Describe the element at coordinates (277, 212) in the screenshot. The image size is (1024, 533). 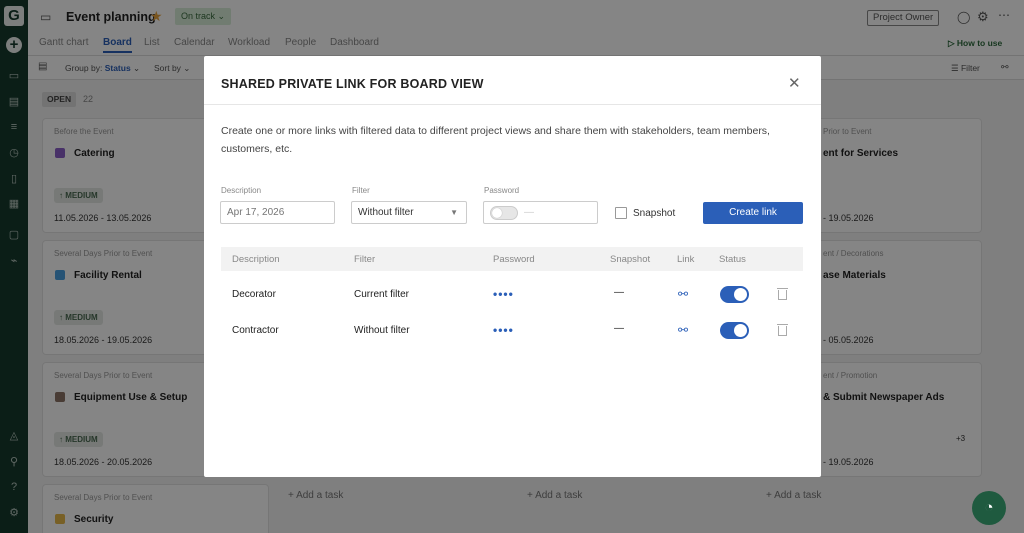
I see `description-input` at that location.